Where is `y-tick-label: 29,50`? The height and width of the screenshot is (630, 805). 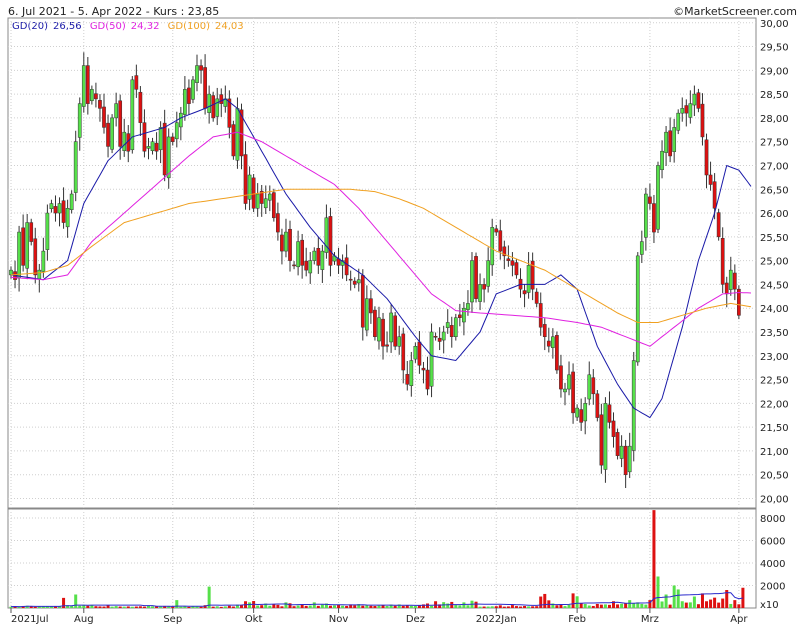
y-tick-label: 29,50 is located at coordinates (774, 48).